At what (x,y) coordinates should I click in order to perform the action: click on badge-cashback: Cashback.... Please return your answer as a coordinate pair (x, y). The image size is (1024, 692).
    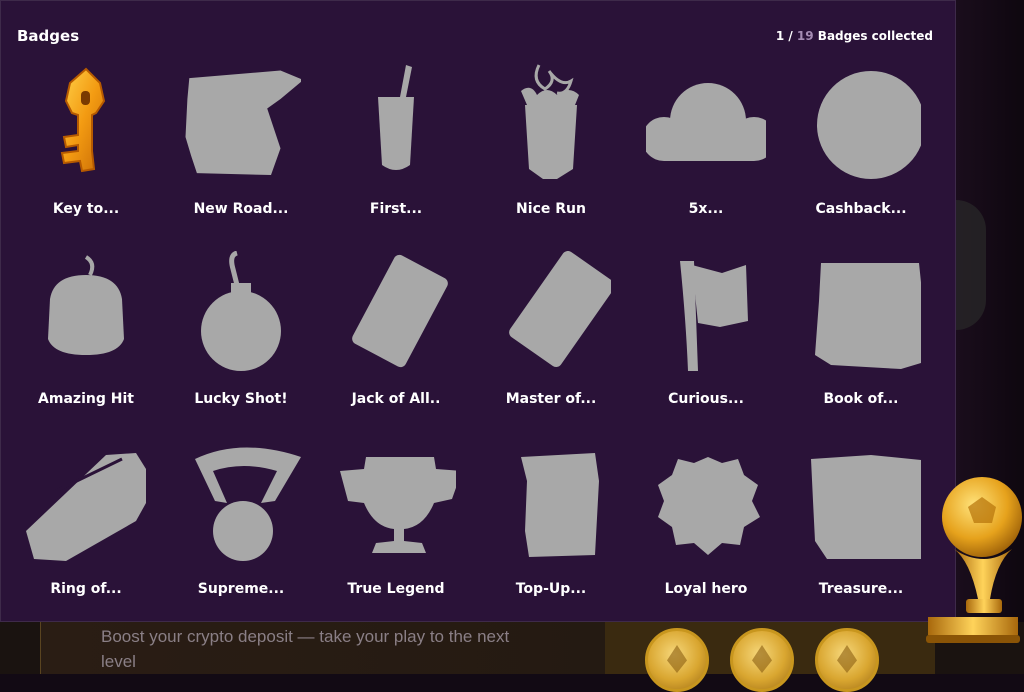
    Looking at the image, I should click on (861, 151).